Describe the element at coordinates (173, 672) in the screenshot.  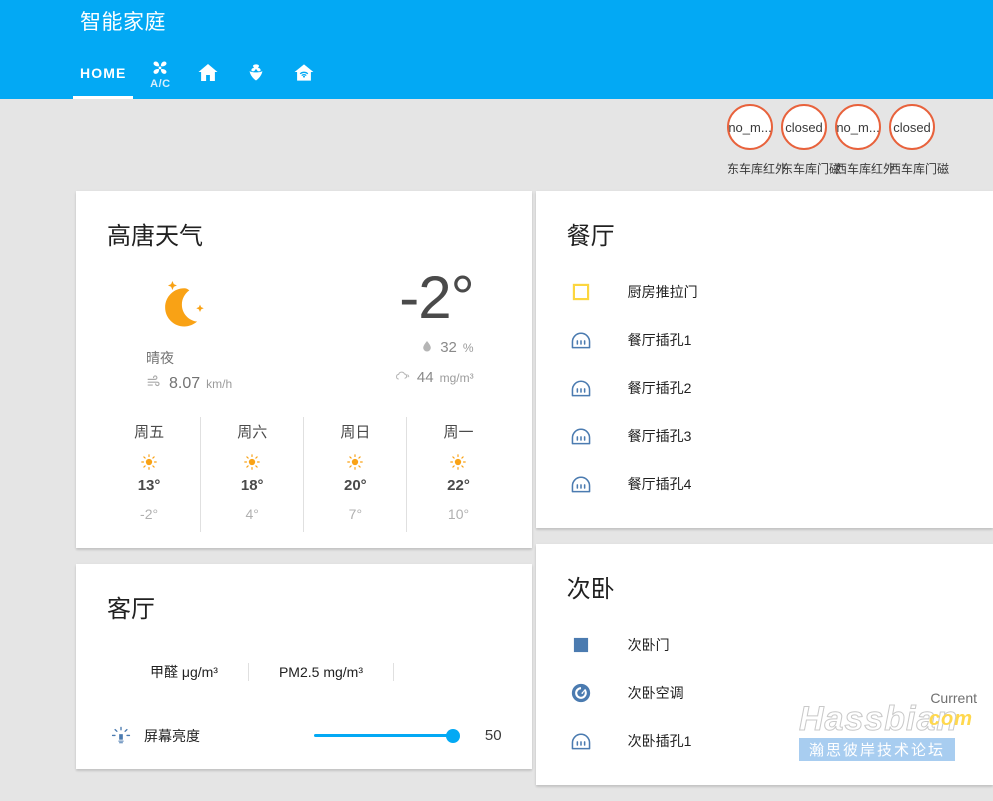
I see `sensor-formaldehyde: 甲醛 μg/m³` at that location.